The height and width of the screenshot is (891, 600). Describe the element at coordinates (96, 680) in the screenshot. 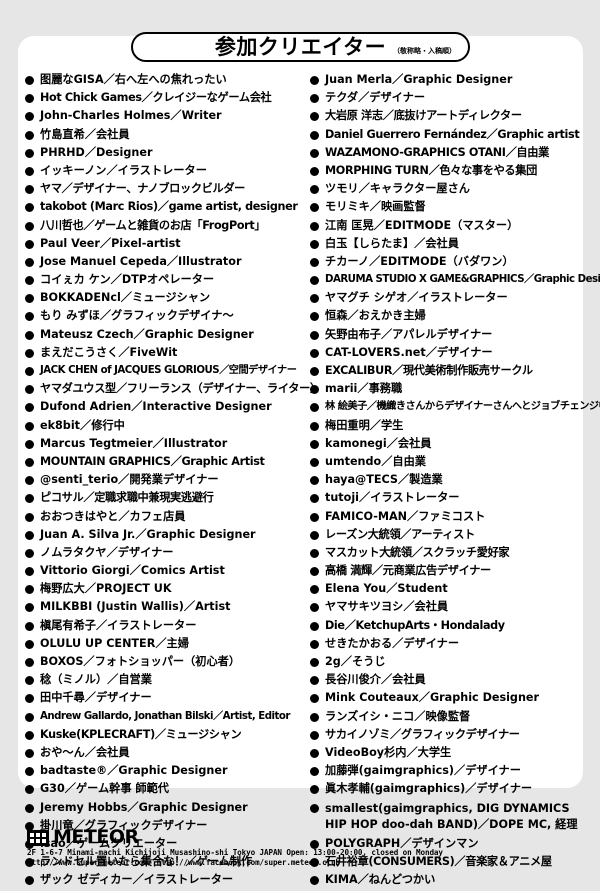

I see `creator-entry-text: 稔（ミノル）／自営業` at that location.